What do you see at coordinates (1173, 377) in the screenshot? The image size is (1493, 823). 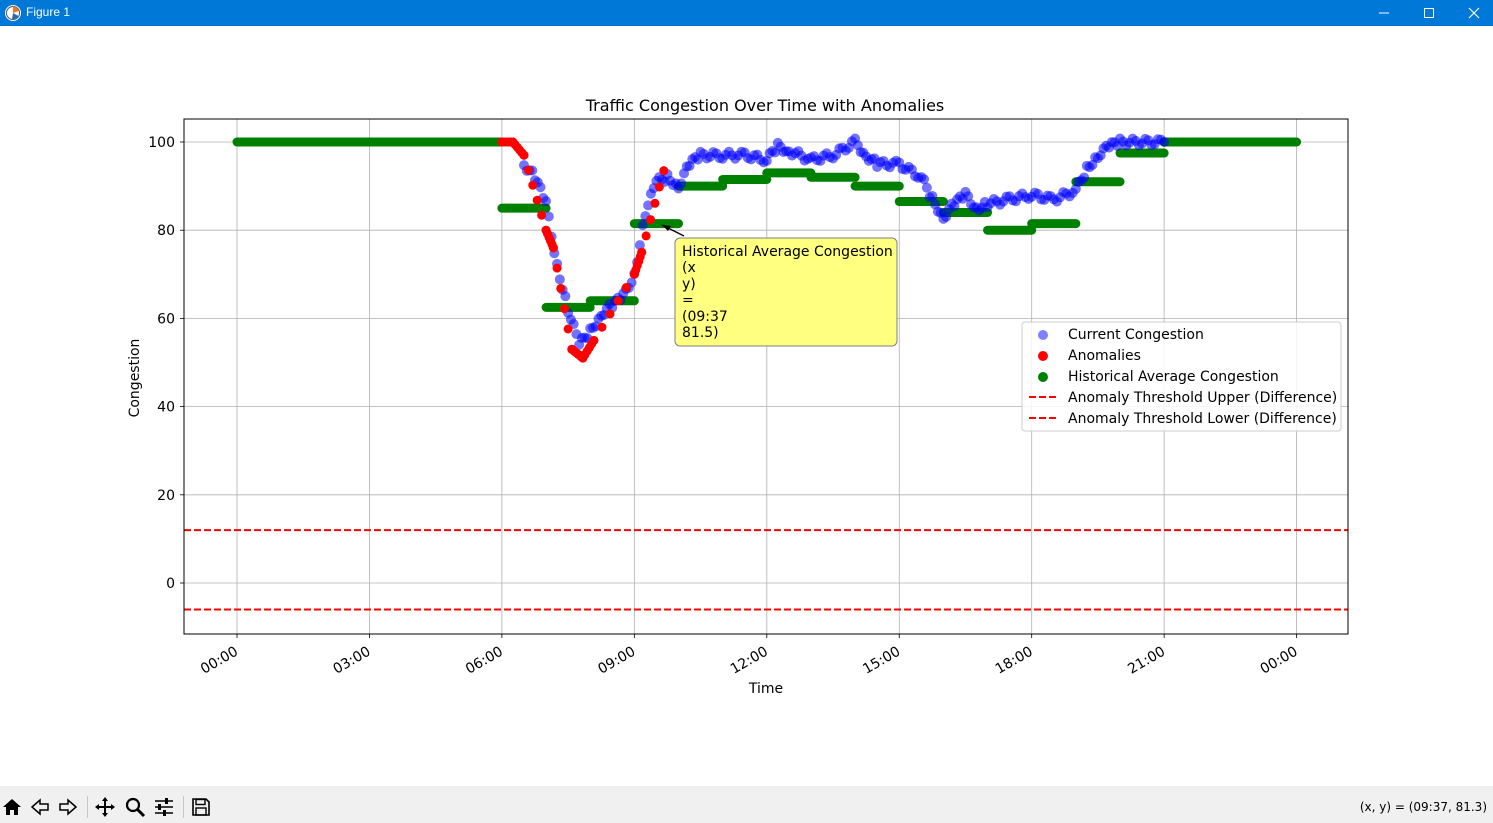 I see `legend-label-historical: Historical Average Congestion` at bounding box center [1173, 377].